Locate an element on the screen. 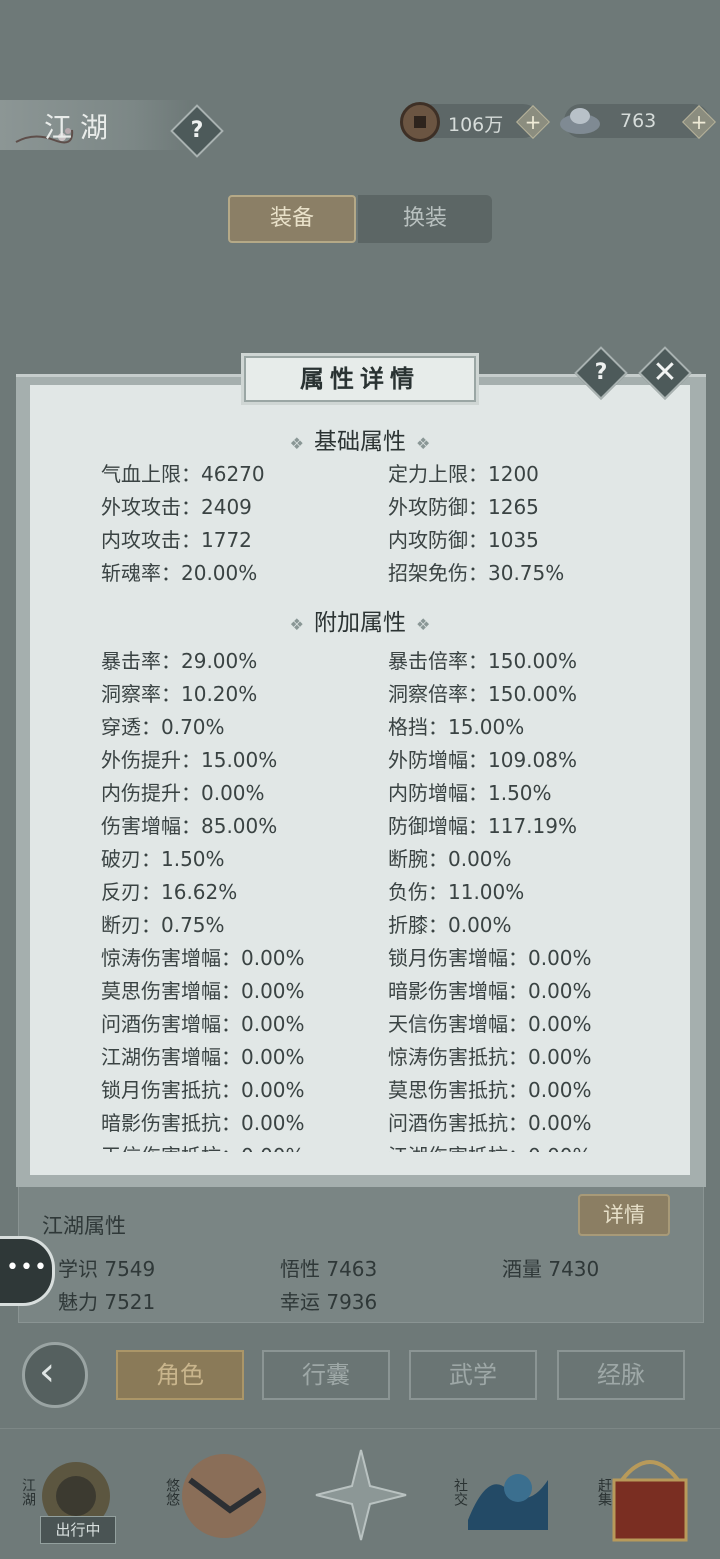 The width and height of the screenshot is (720, 1559). dock-label-market: 赶集 is located at coordinates (604, 1492).